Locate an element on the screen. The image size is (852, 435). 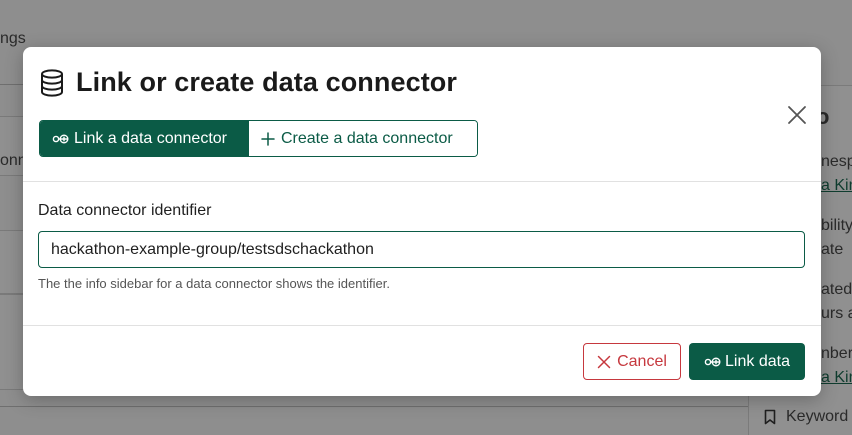
link-data-button: Link data is located at coordinates (747, 361).